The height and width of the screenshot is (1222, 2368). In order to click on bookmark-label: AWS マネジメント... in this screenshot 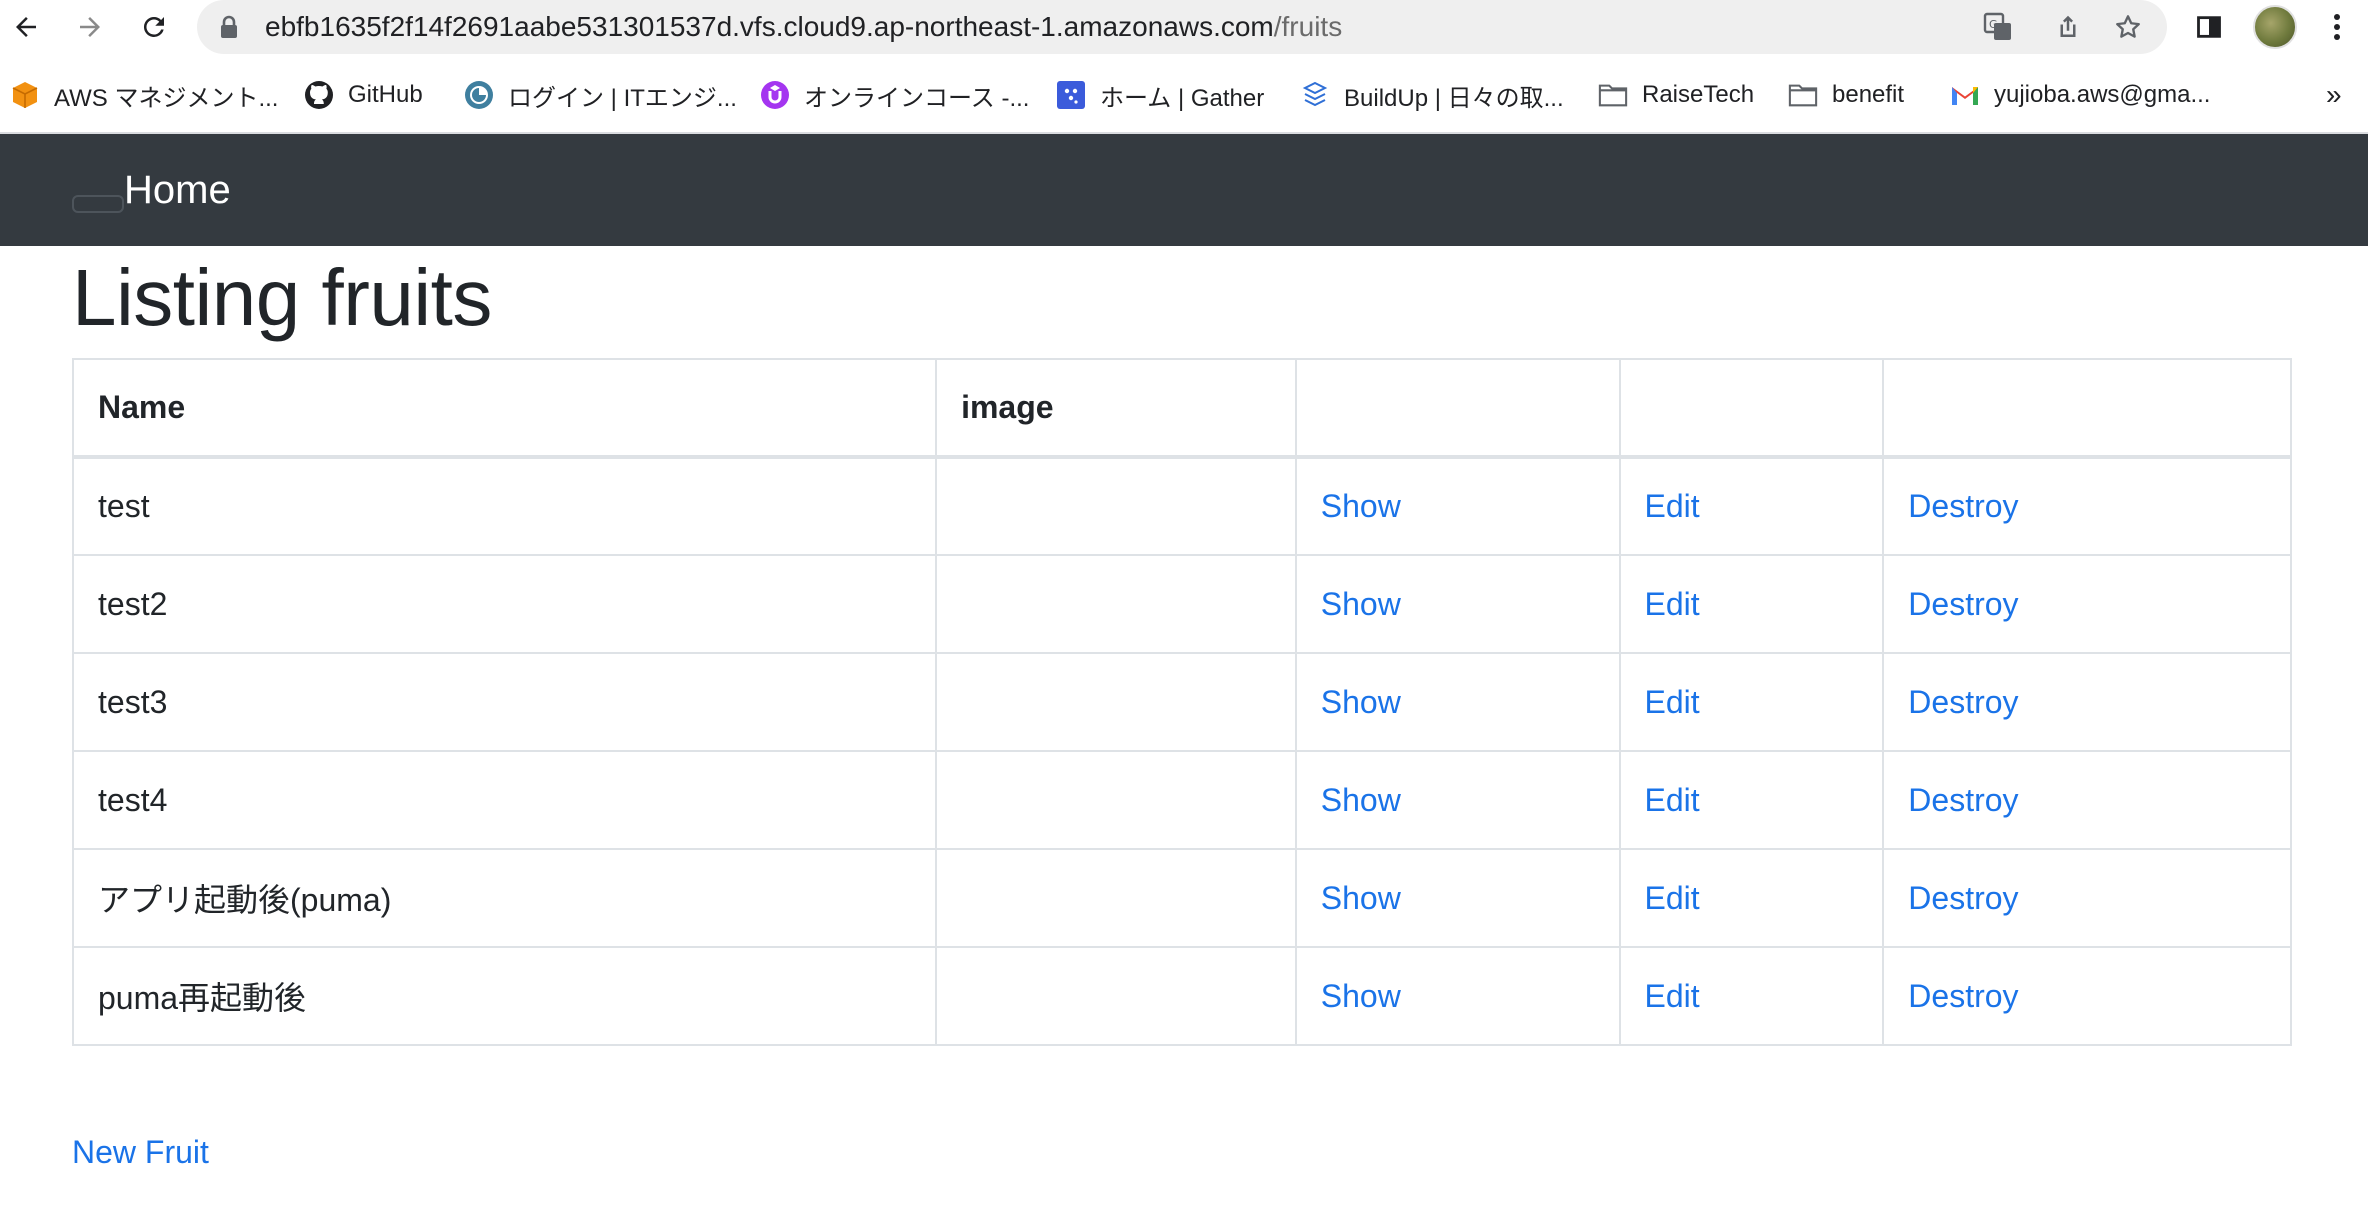, I will do `click(166, 98)`.